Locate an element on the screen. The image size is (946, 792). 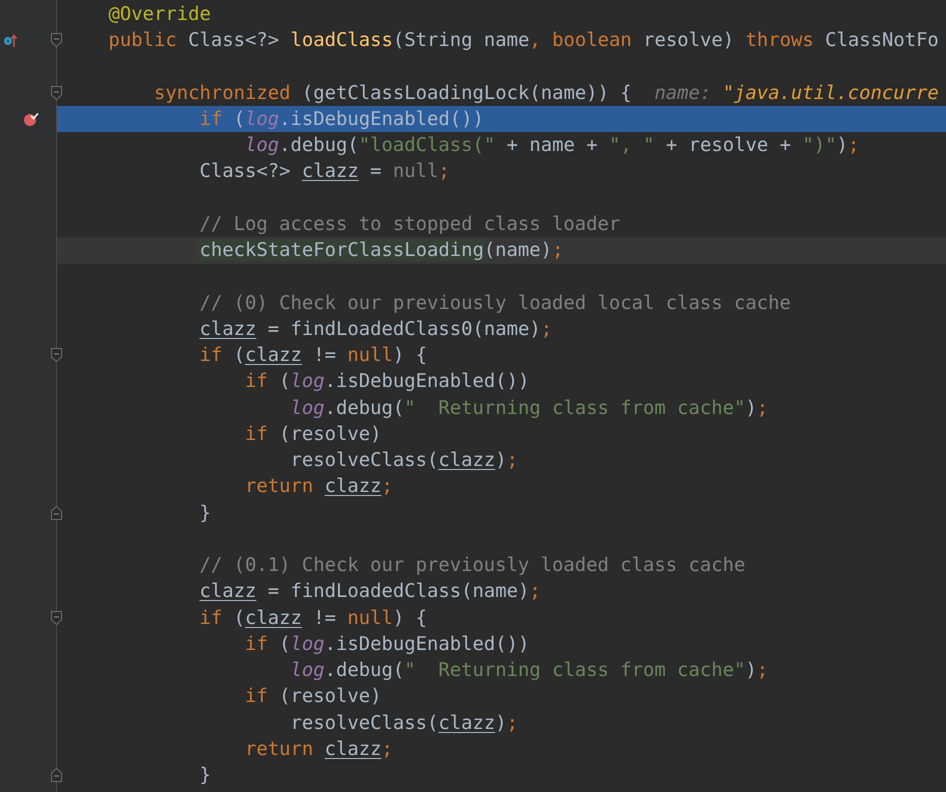
override-icon is located at coordinates (10, 40).